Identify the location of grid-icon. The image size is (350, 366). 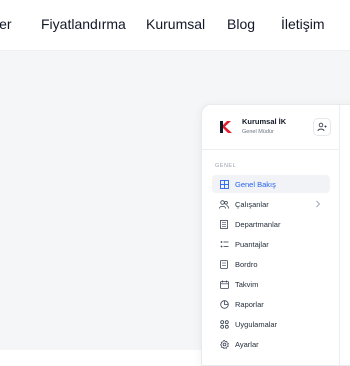
(224, 184).